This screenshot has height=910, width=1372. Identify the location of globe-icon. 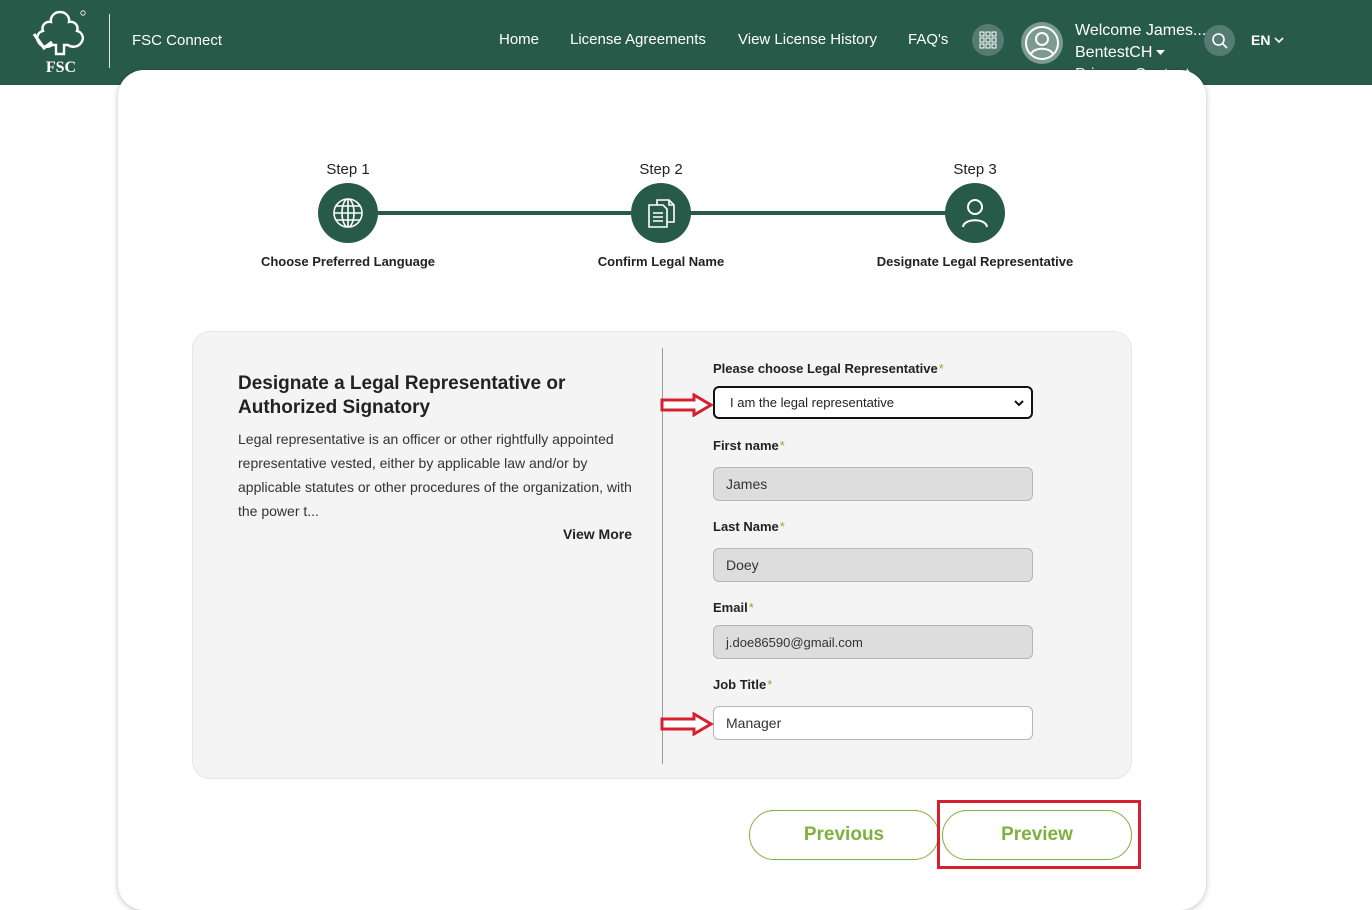
(348, 213).